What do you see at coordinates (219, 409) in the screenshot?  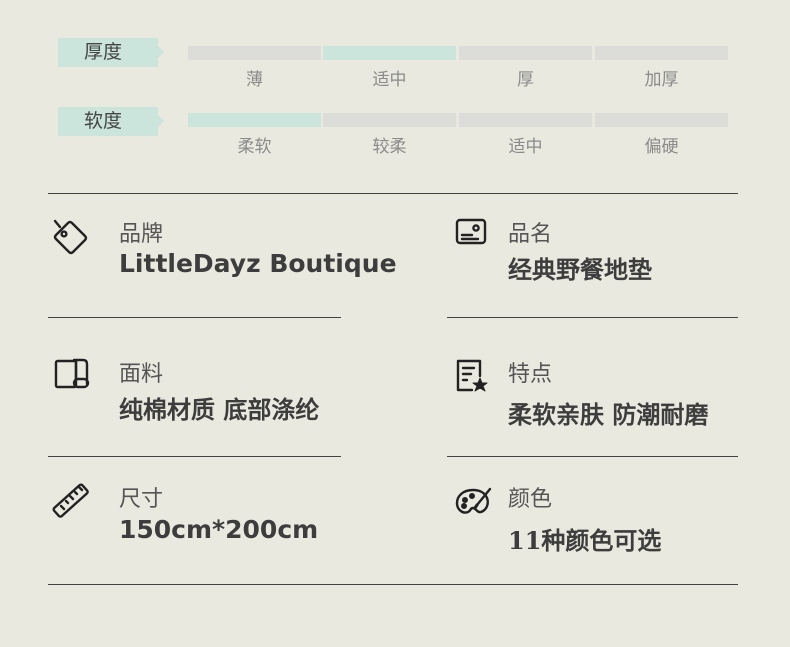 I see `spec-fabric-value: 纯棉材质 底部涤纶` at bounding box center [219, 409].